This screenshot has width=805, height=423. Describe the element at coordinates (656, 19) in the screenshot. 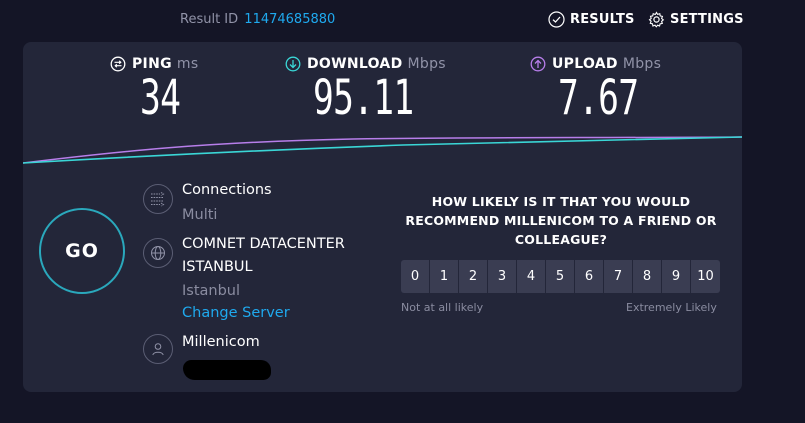

I see `gear-icon` at that location.